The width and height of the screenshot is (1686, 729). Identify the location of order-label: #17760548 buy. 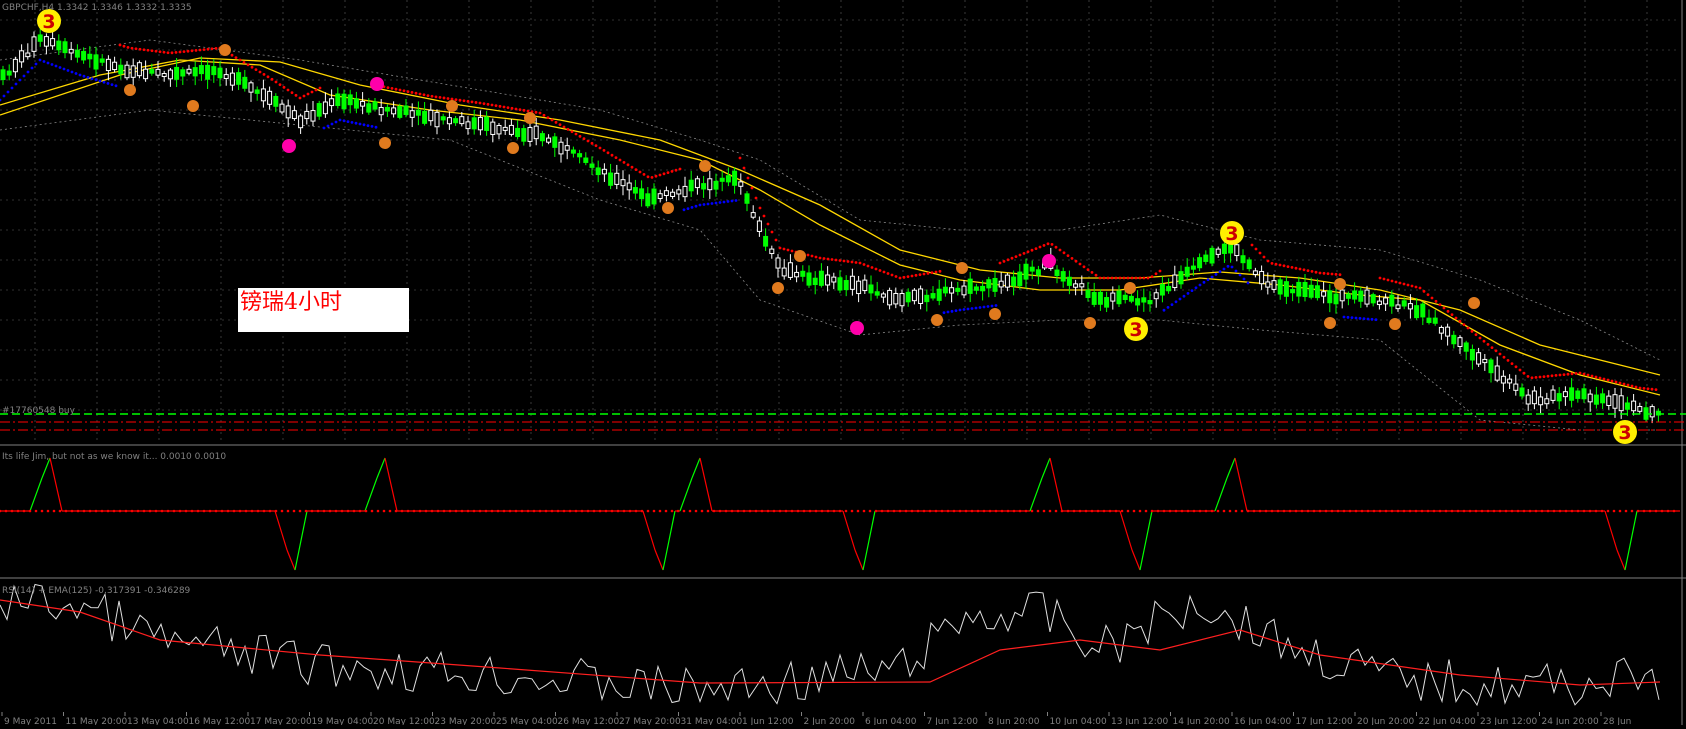
(39, 411).